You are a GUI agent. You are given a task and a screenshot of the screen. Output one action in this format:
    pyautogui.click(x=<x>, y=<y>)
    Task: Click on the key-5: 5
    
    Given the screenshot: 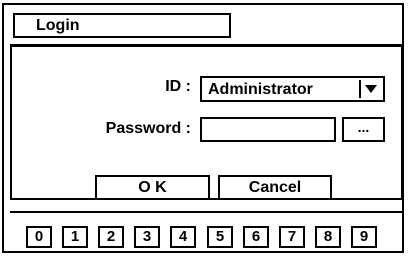 What is the action you would take?
    pyautogui.click(x=220, y=237)
    